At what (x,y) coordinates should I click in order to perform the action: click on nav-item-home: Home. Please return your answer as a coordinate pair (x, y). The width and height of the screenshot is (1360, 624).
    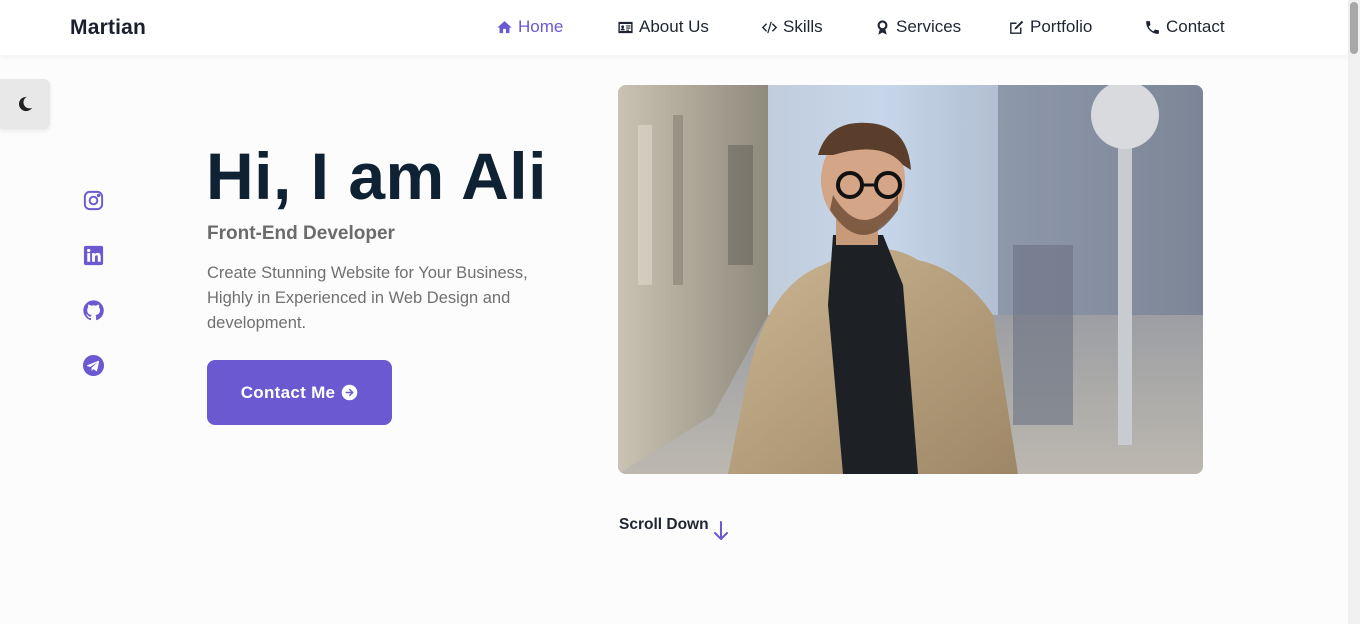
    Looking at the image, I should click on (529, 27).